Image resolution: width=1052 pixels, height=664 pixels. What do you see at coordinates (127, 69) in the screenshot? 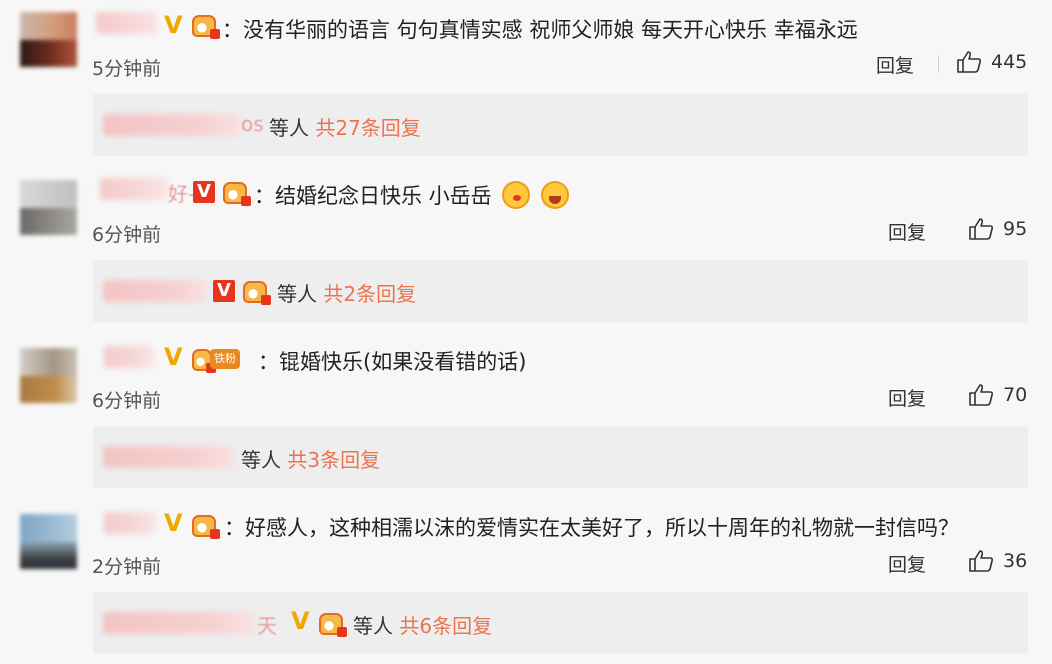
I see `comment-time: 5分钟前` at bounding box center [127, 69].